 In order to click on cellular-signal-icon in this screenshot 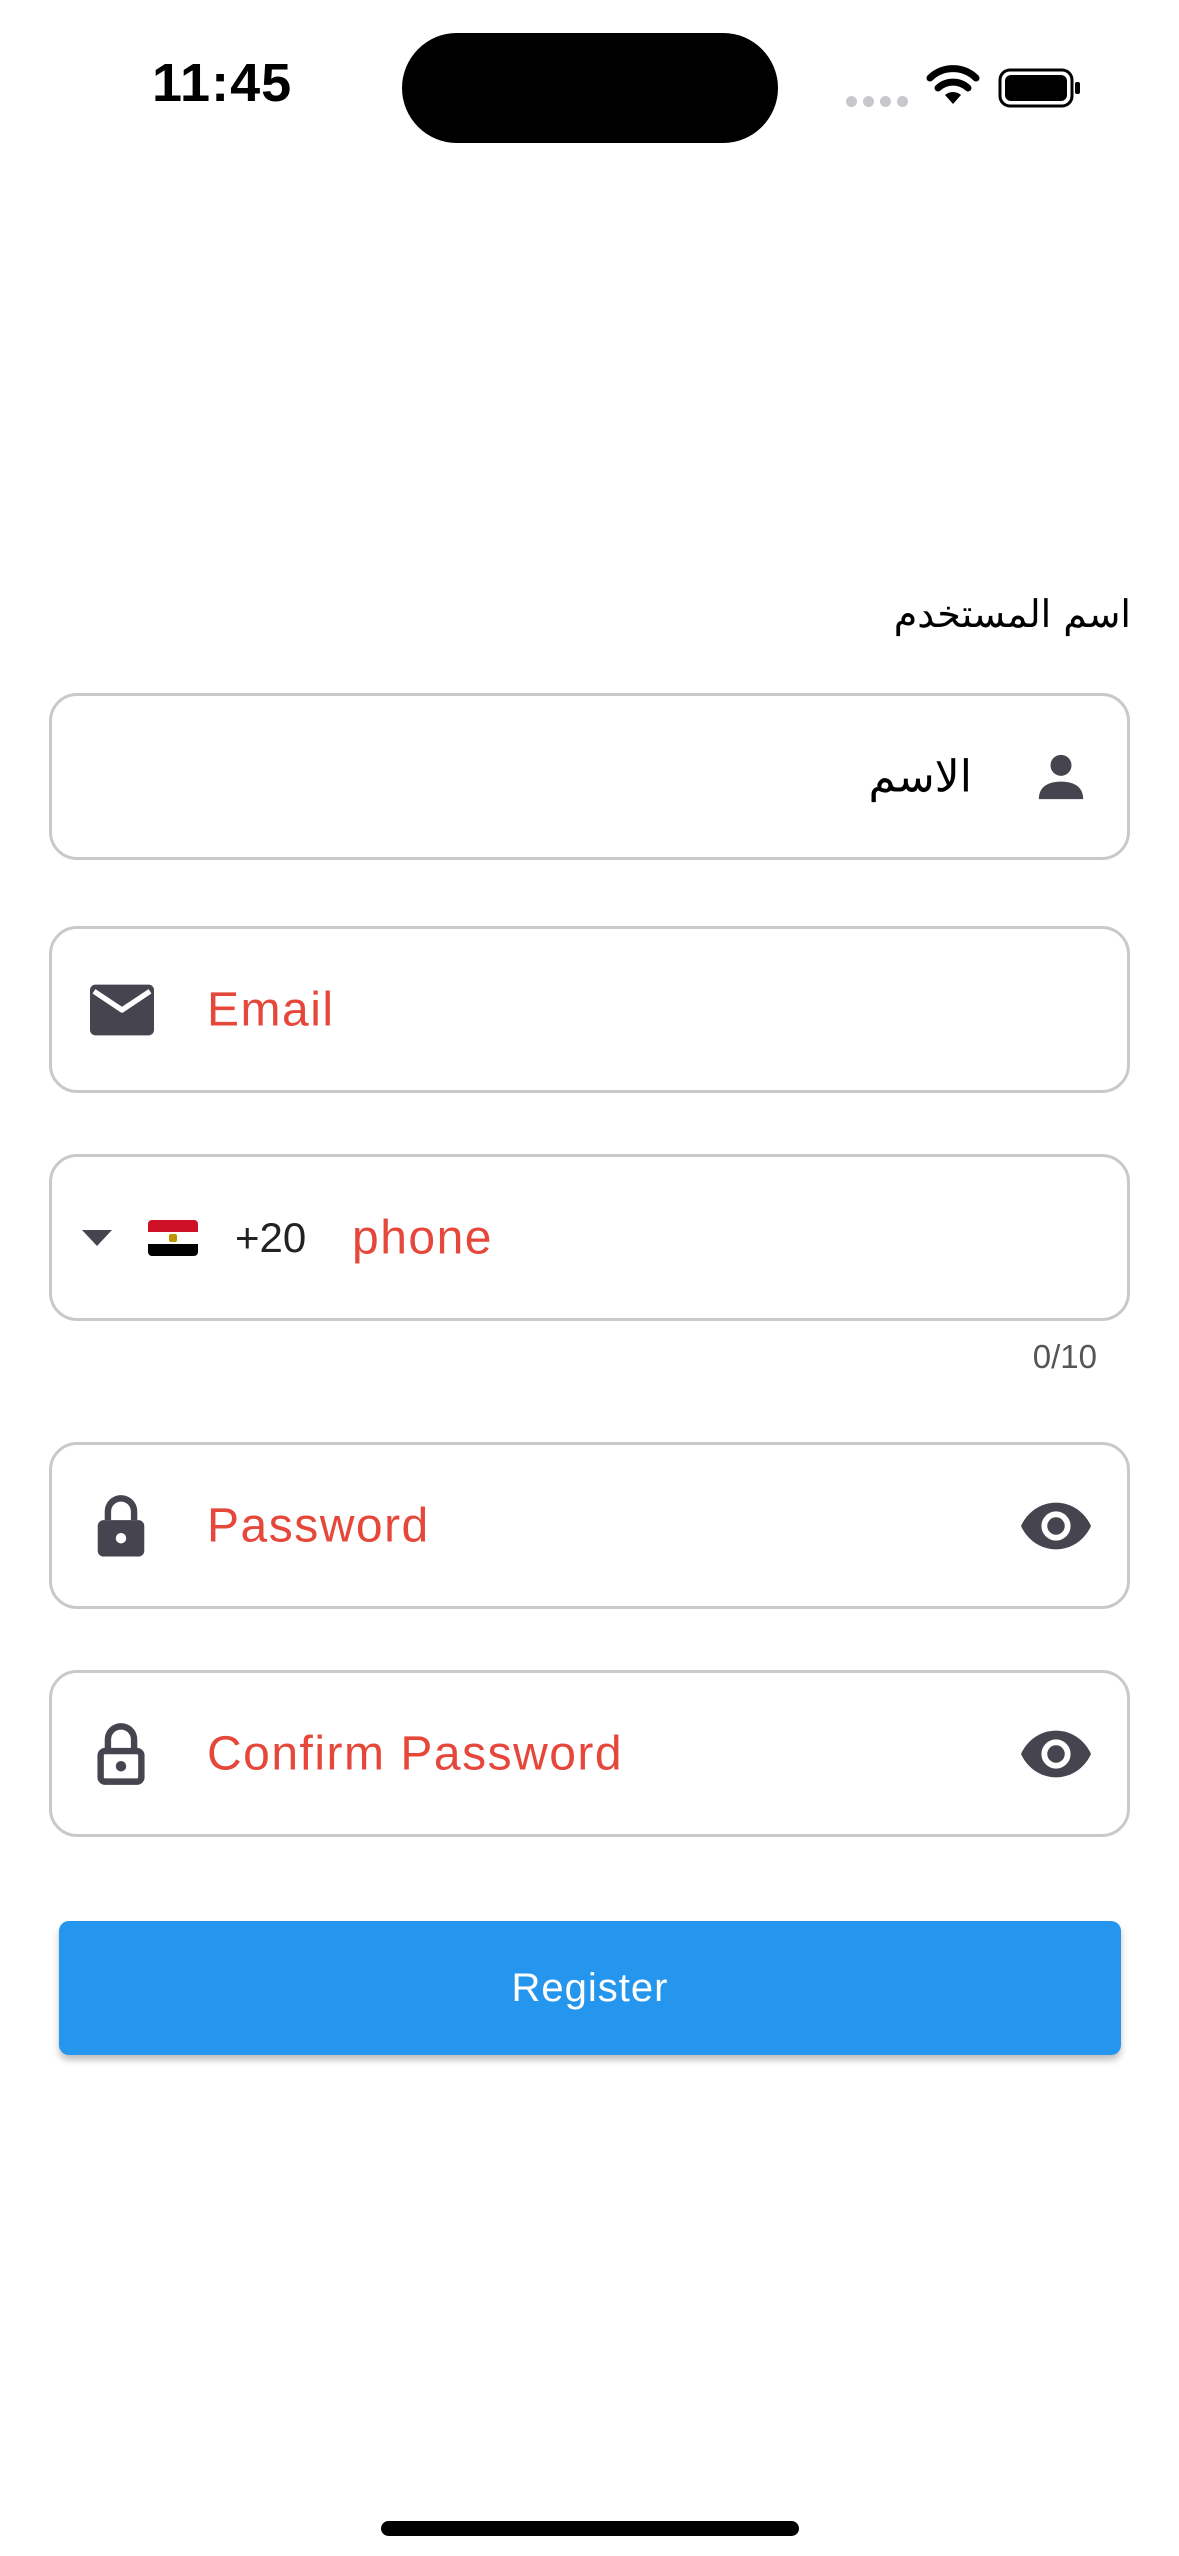, I will do `click(877, 101)`.